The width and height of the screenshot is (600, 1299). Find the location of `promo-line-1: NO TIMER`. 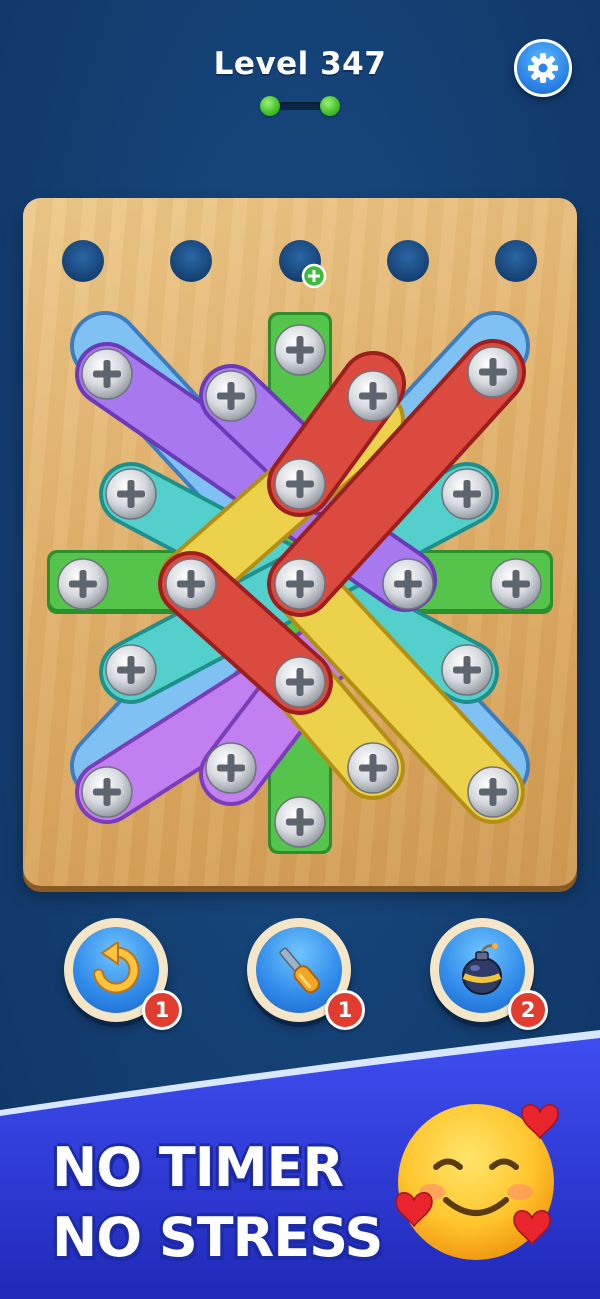

promo-line-1: NO TIMER is located at coordinates (198, 1167).